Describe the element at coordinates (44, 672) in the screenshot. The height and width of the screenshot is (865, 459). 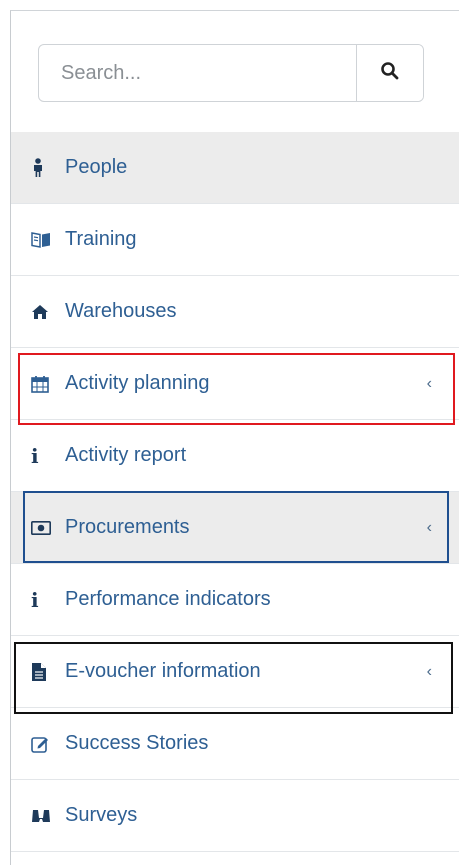
I see `file-icon` at that location.